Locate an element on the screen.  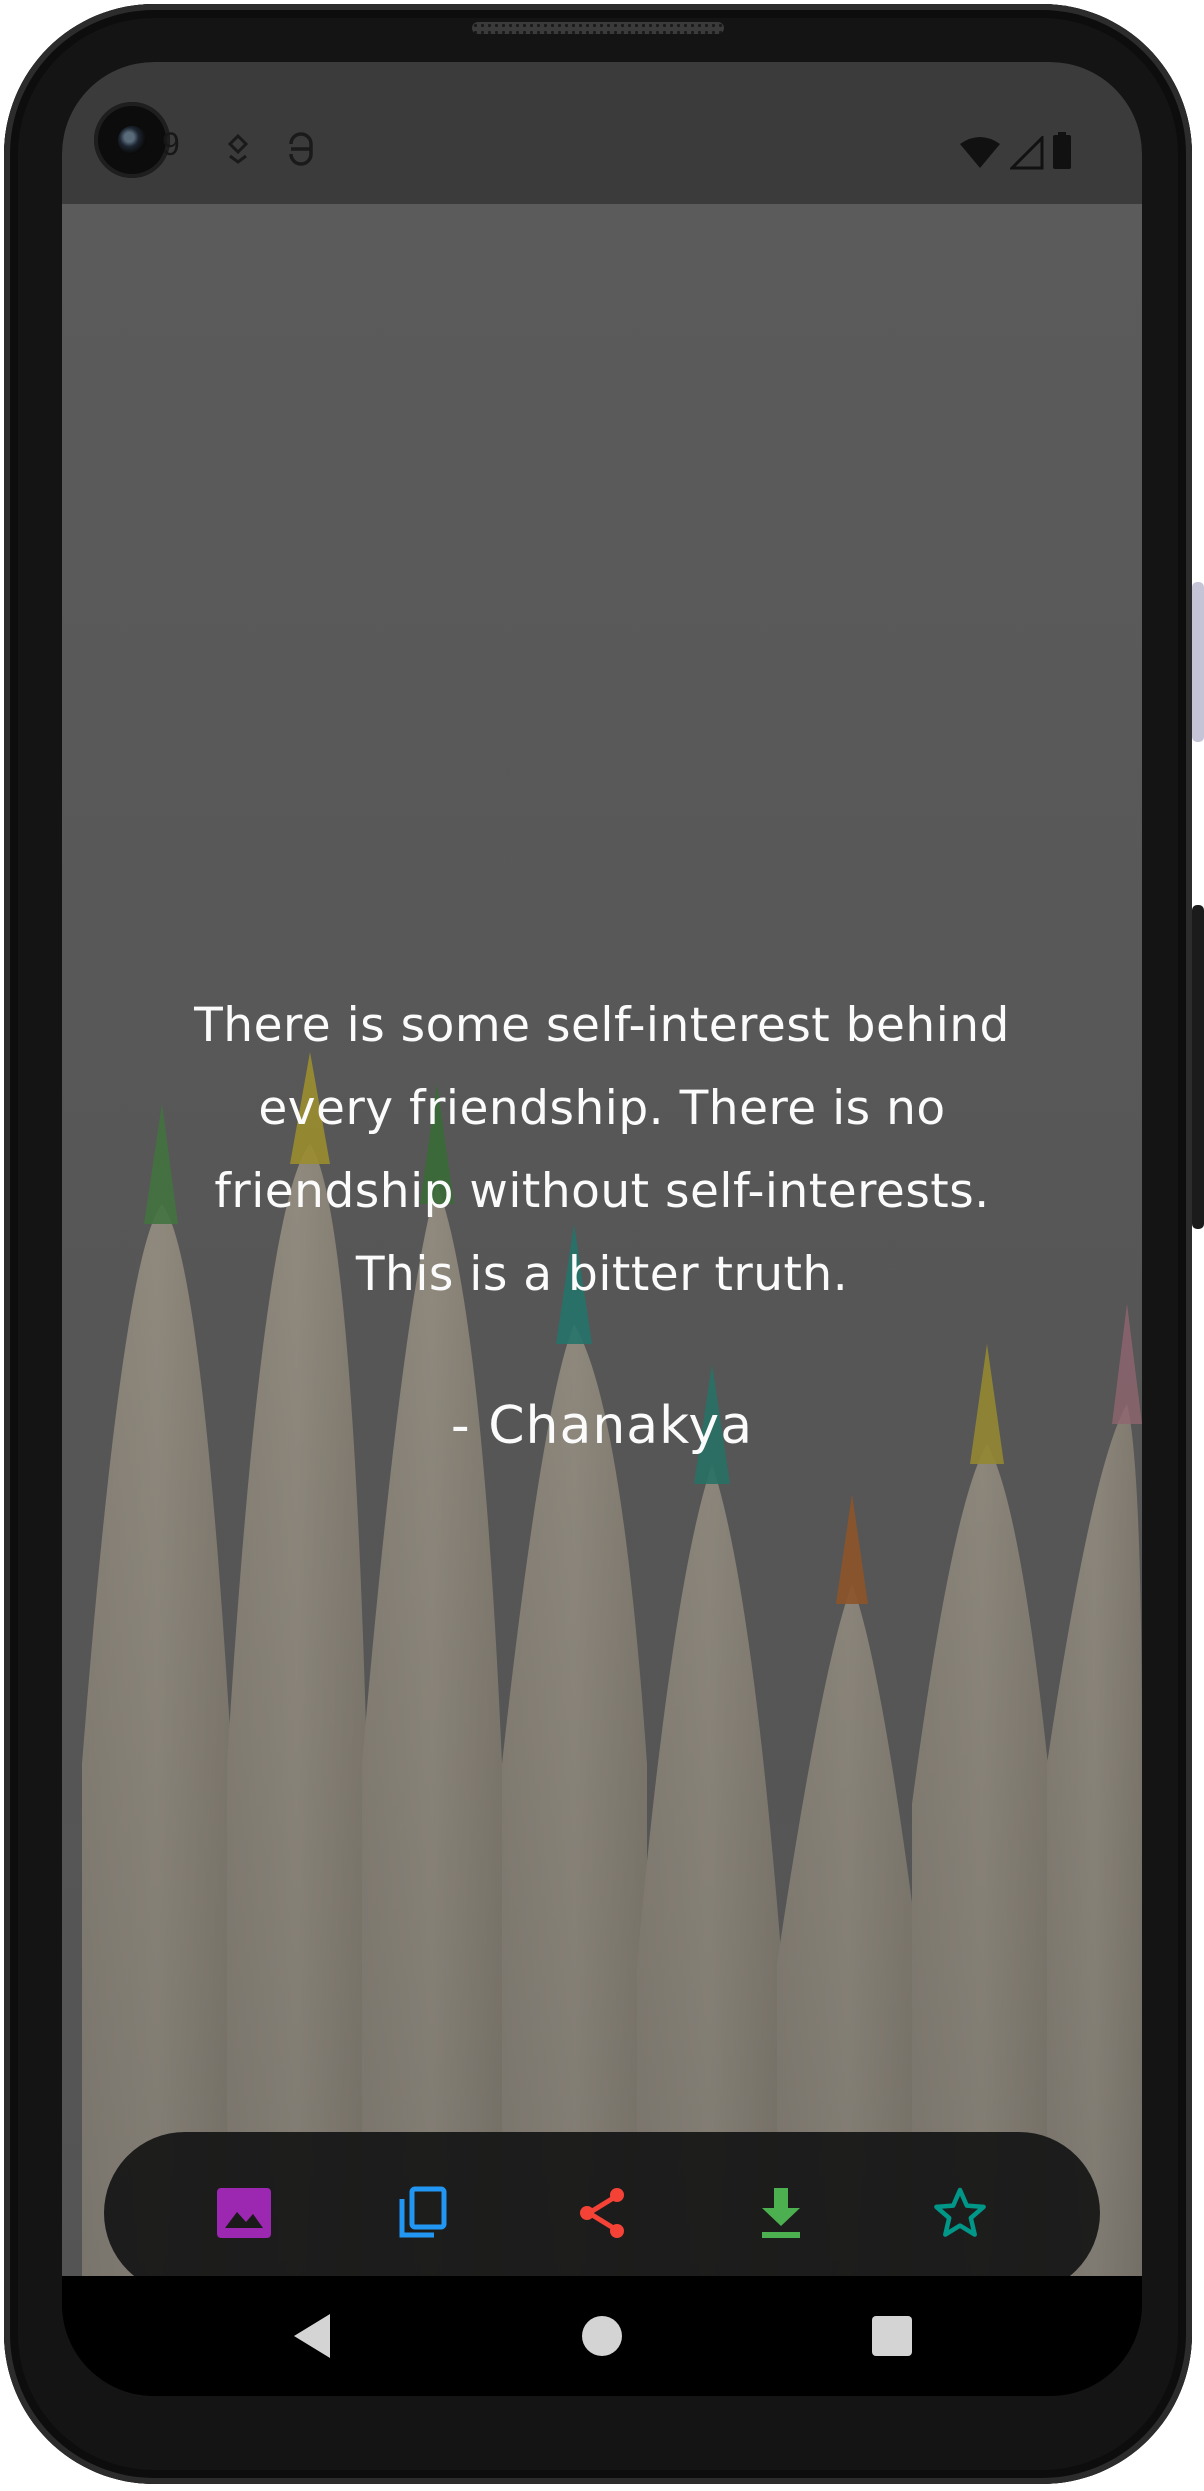
download-button is located at coordinates (781, 2213).